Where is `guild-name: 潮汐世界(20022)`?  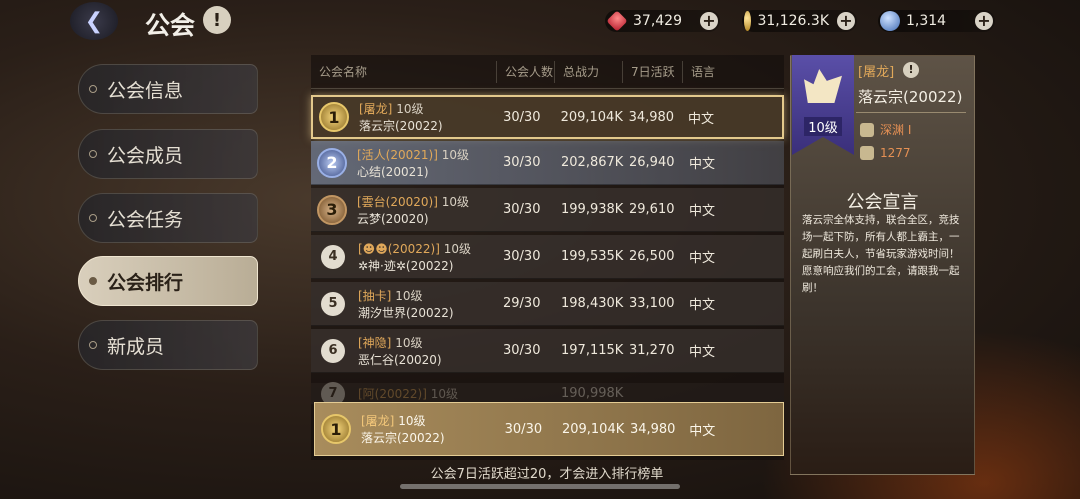
guild-name: 潮汐世界(20022) is located at coordinates (406, 312).